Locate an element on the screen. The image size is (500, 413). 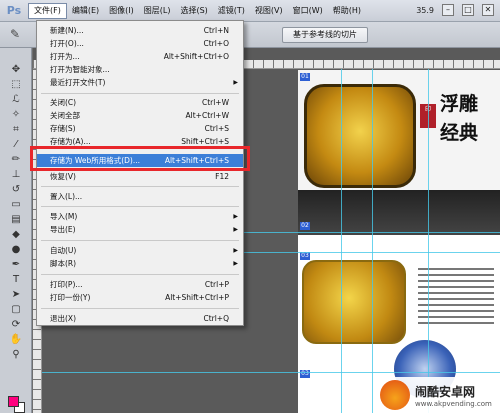
menu-item-label: 脚本(R) is located at coordinates (63, 263).